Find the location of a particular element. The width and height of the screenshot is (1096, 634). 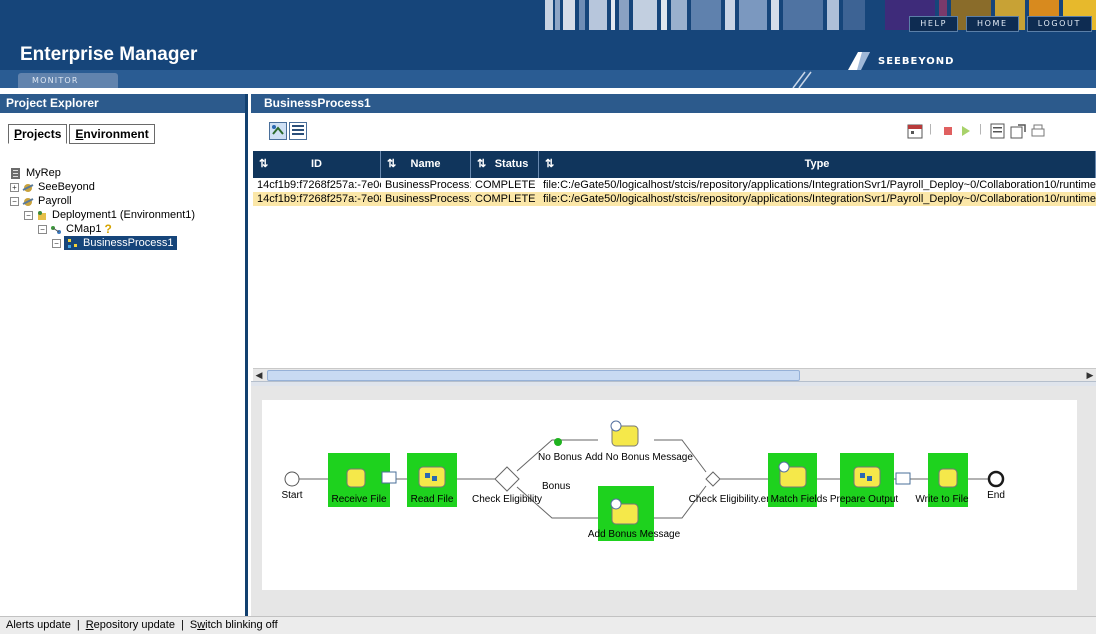

business-process-icon is located at coordinates (72, 243).